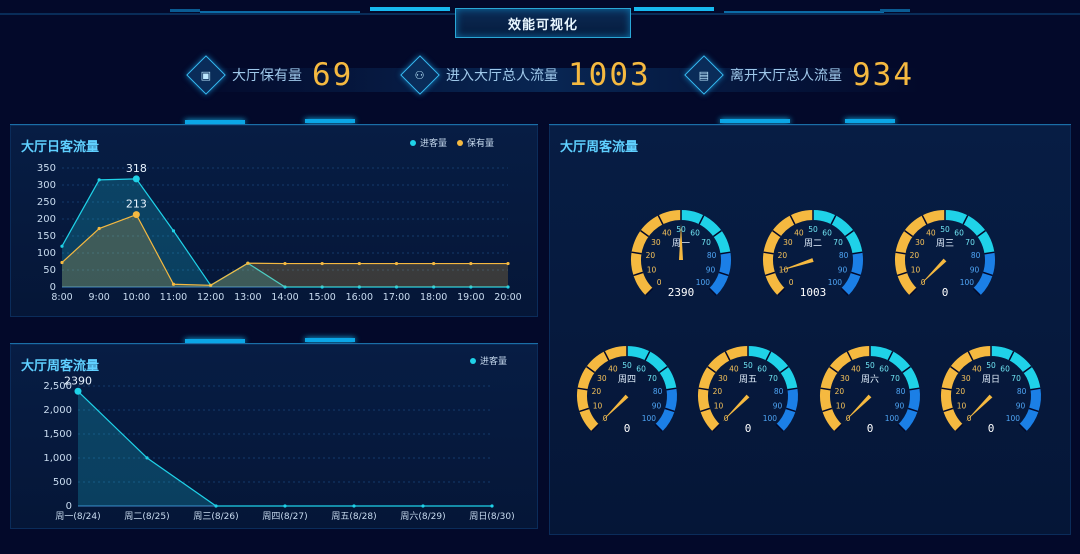 This screenshot has height=554, width=1080. What do you see at coordinates (481, 144) in the screenshot?
I see `legend-retained: 保有量` at bounding box center [481, 144].